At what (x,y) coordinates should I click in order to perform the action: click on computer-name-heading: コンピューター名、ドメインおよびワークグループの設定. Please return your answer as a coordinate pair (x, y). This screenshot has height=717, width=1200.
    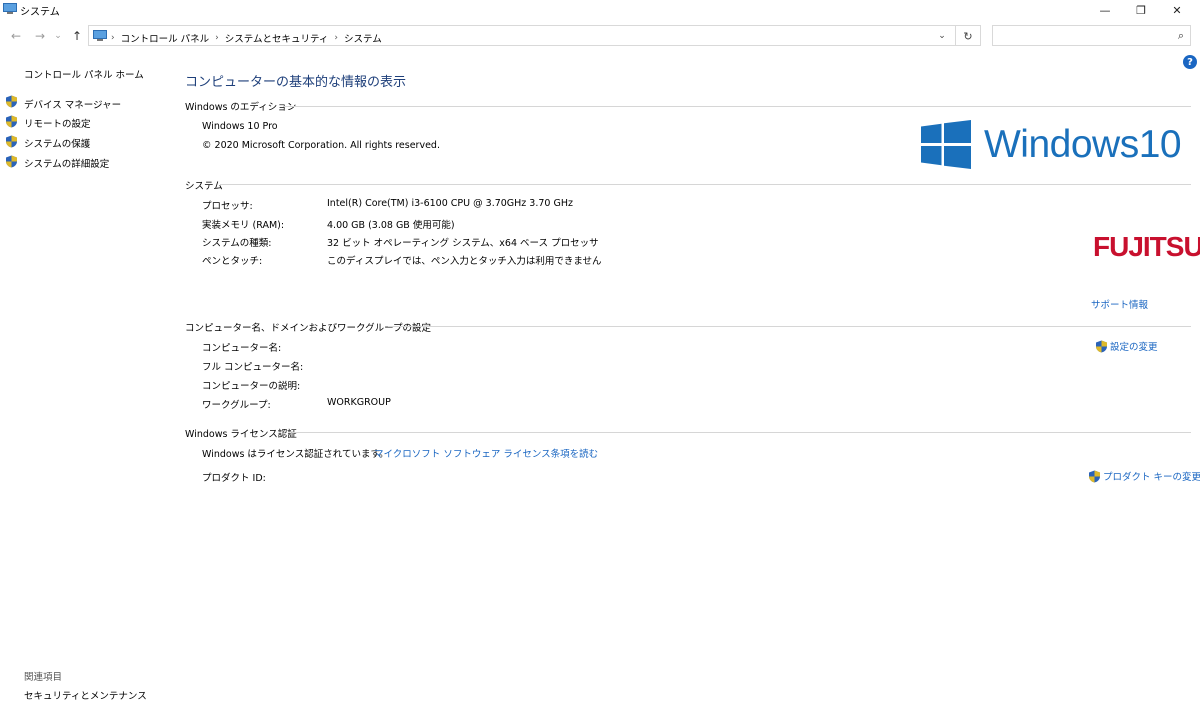
    Looking at the image, I should click on (308, 328).